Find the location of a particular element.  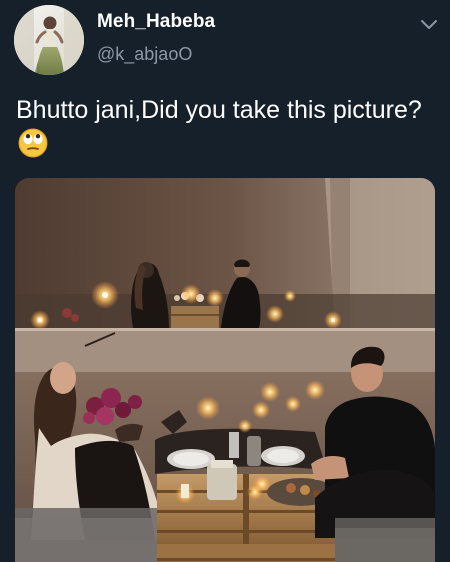

rolling-eyes-emoji-icon is located at coordinates (33, 143).